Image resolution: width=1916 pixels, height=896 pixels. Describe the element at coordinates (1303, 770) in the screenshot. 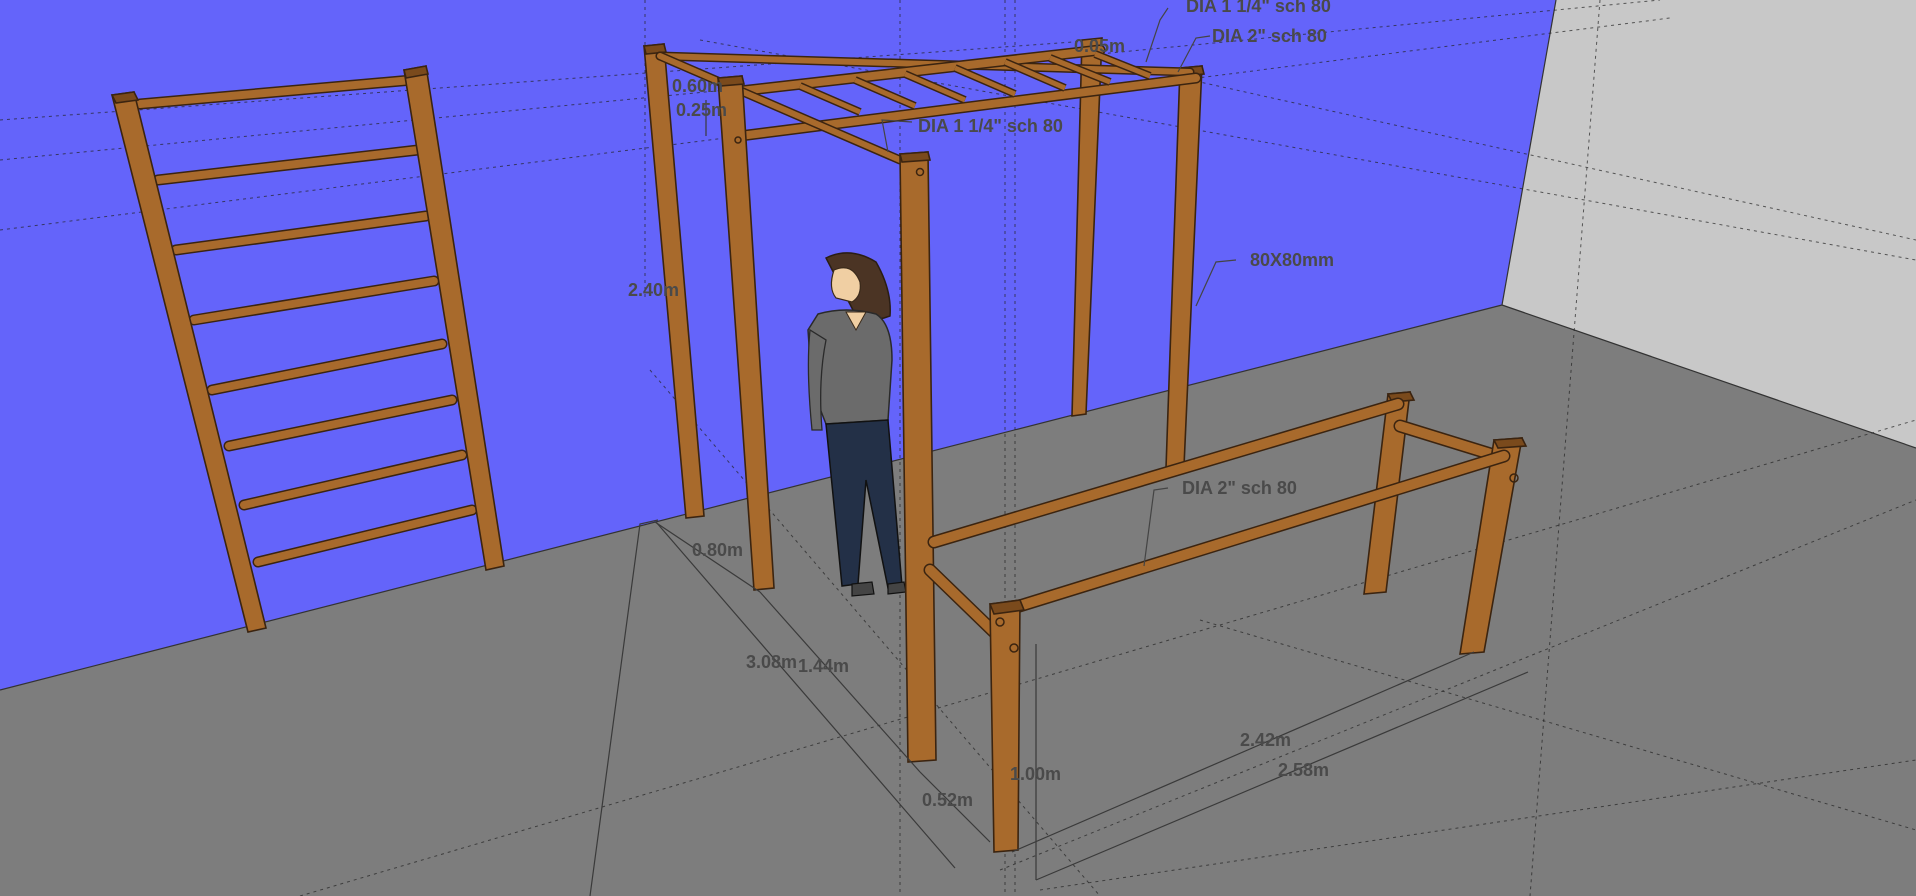

I see `dim-bar-length-outer: 2.58m` at that location.